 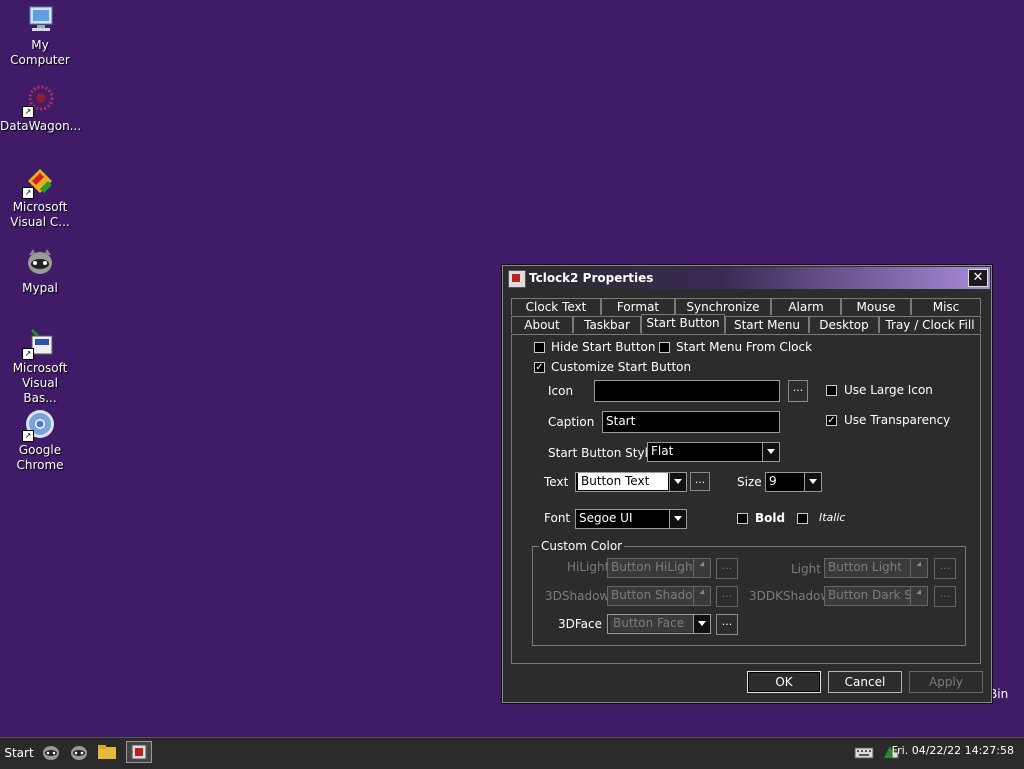 I want to click on quicklaunch-mypal-2-icon, so click(x=79, y=752).